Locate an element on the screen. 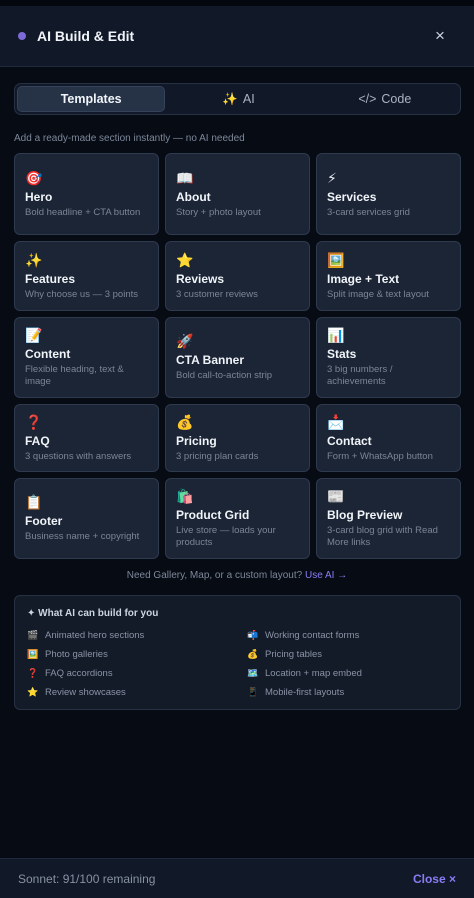 This screenshot has height=898, width=474. list-item: 📱 Mobile-first layouts is located at coordinates (347, 692).